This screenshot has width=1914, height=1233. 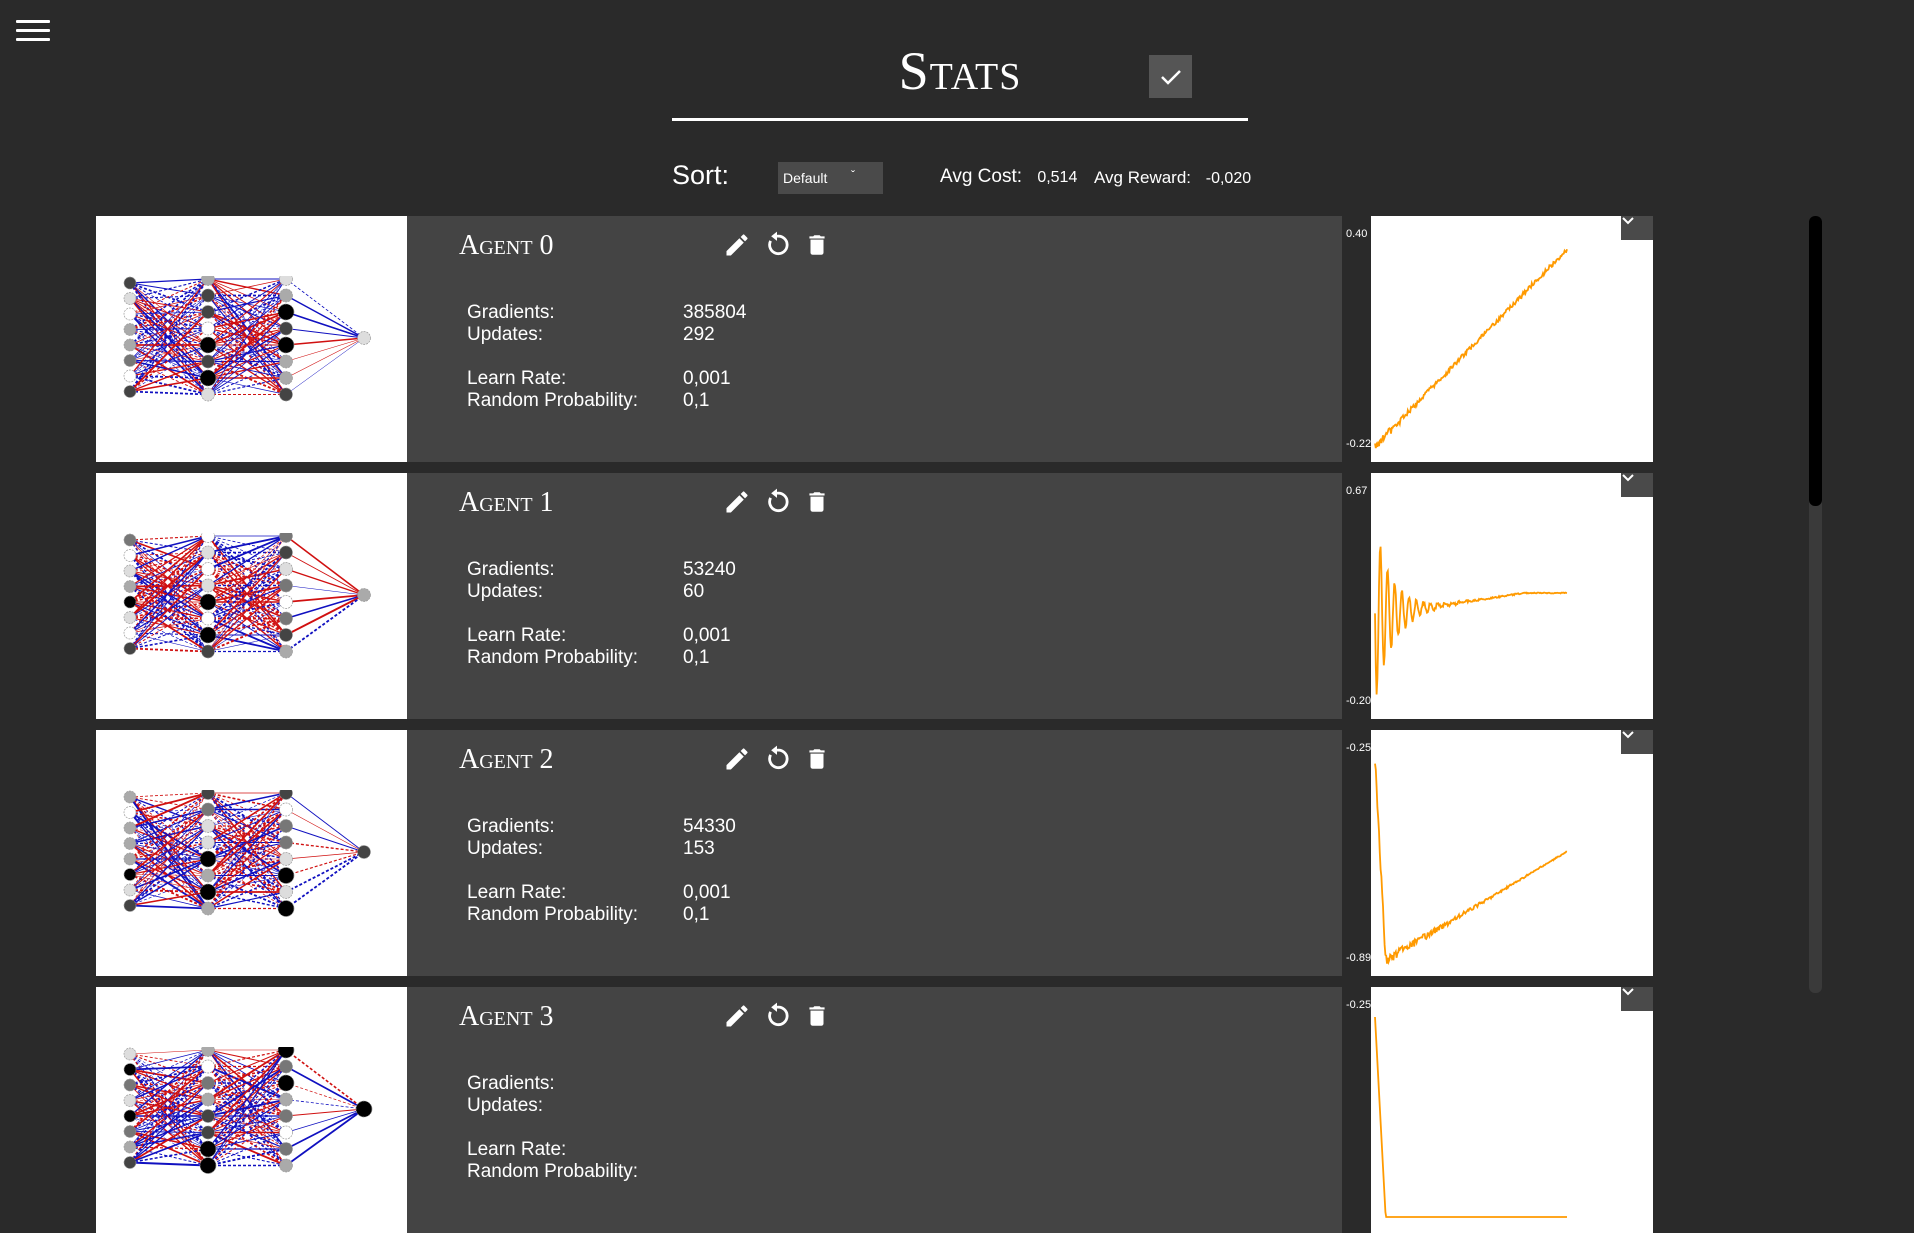 I want to click on confirm-button, so click(x=1170, y=76).